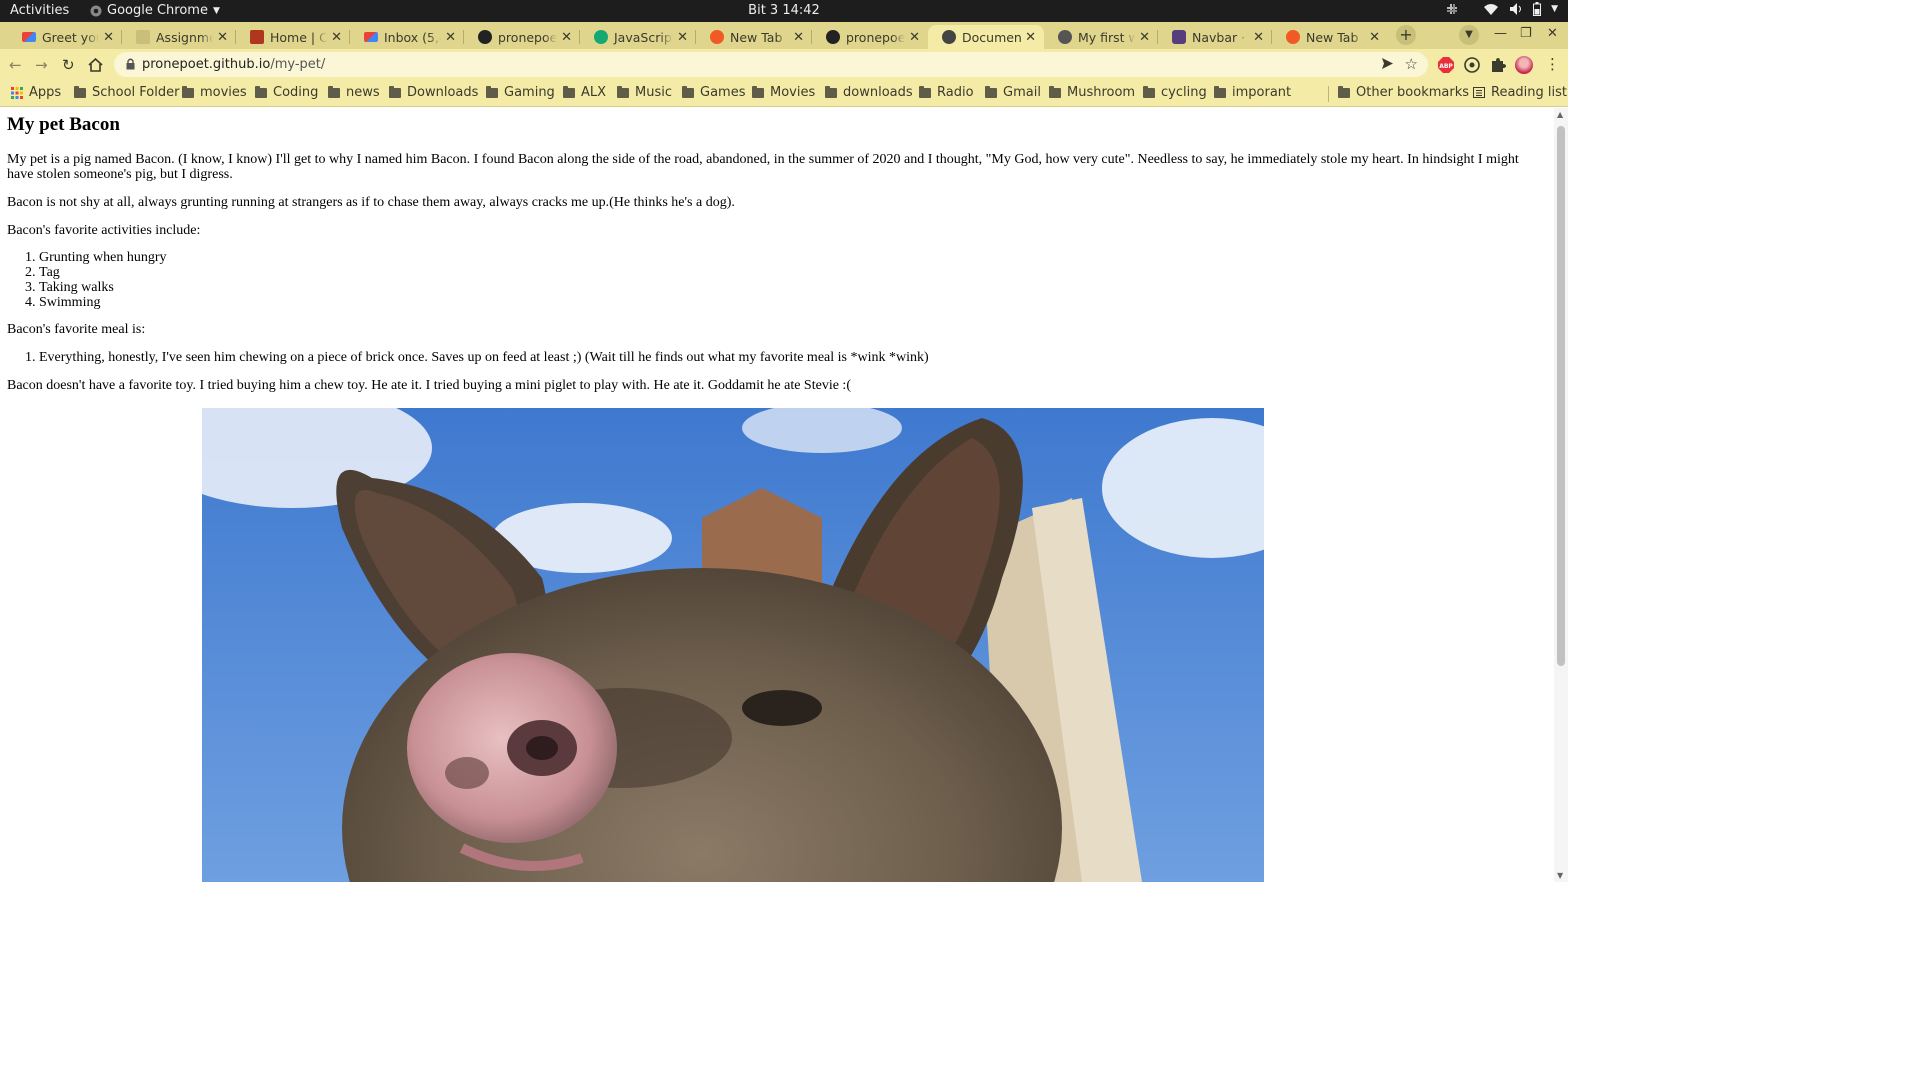 The image size is (1920, 1080). I want to click on bookmark-folder: Movies, so click(783, 92).